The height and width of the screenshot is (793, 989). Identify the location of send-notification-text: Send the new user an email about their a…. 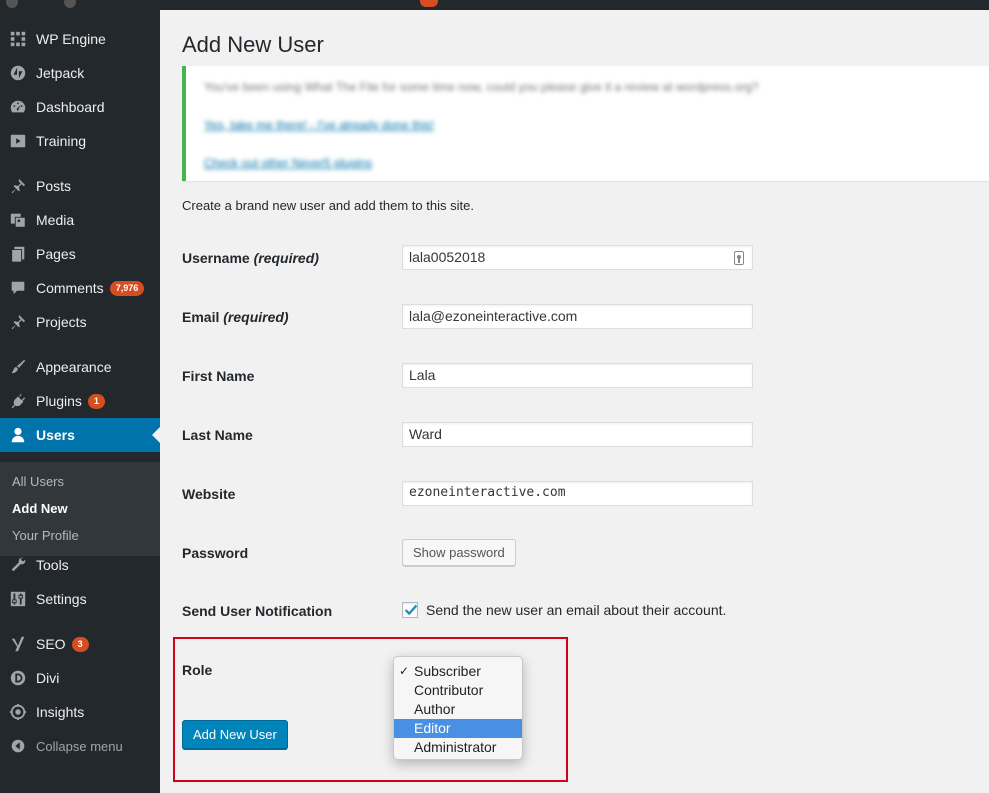
(576, 610).